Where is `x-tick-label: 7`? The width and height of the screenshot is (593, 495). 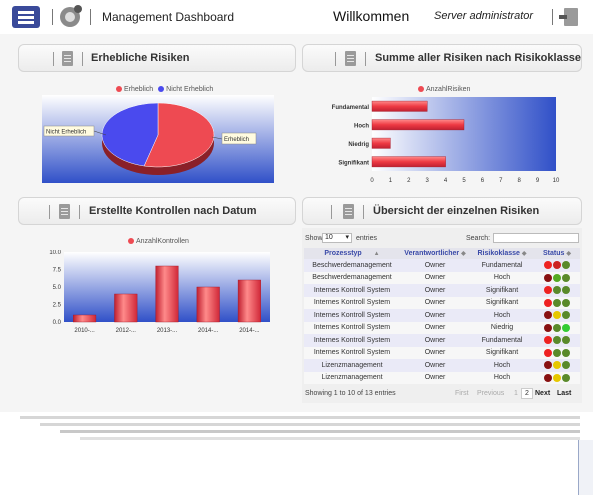
x-tick-label: 7 is located at coordinates (501, 181).